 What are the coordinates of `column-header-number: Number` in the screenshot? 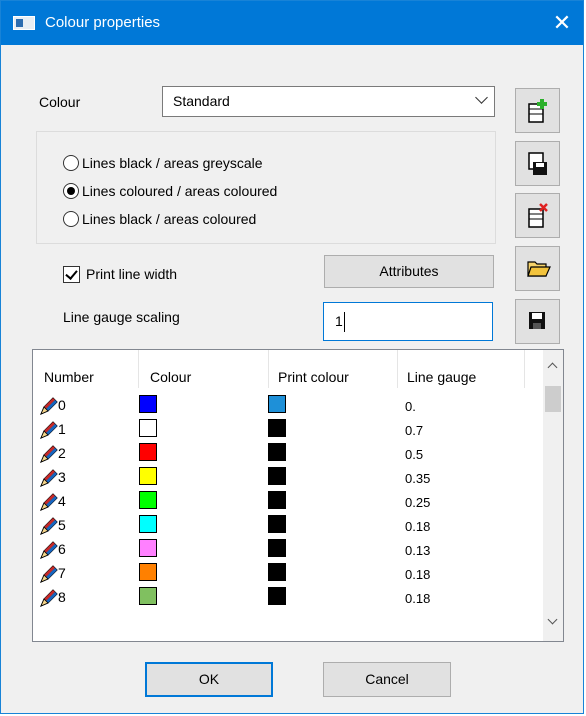 It's located at (69, 377).